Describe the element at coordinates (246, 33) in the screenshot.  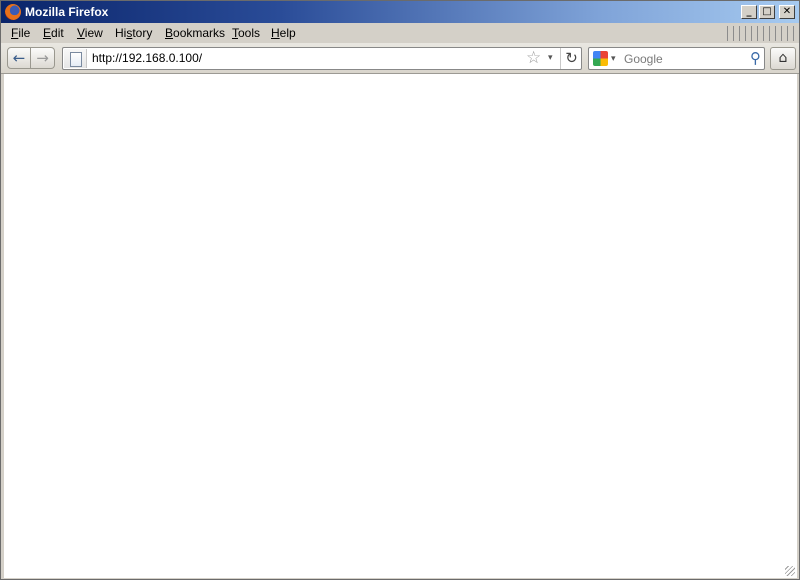
I see `menu-tools: Tools` at that location.